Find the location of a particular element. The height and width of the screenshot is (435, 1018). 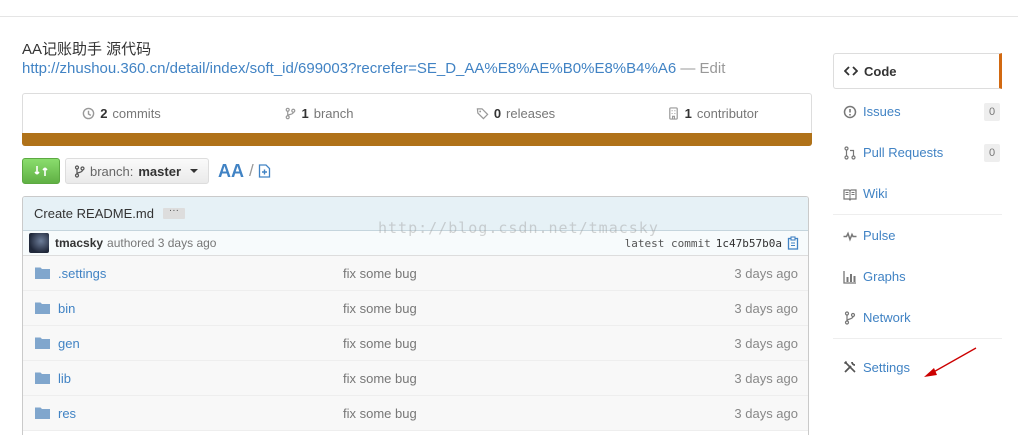

network-icon is located at coordinates (850, 317).